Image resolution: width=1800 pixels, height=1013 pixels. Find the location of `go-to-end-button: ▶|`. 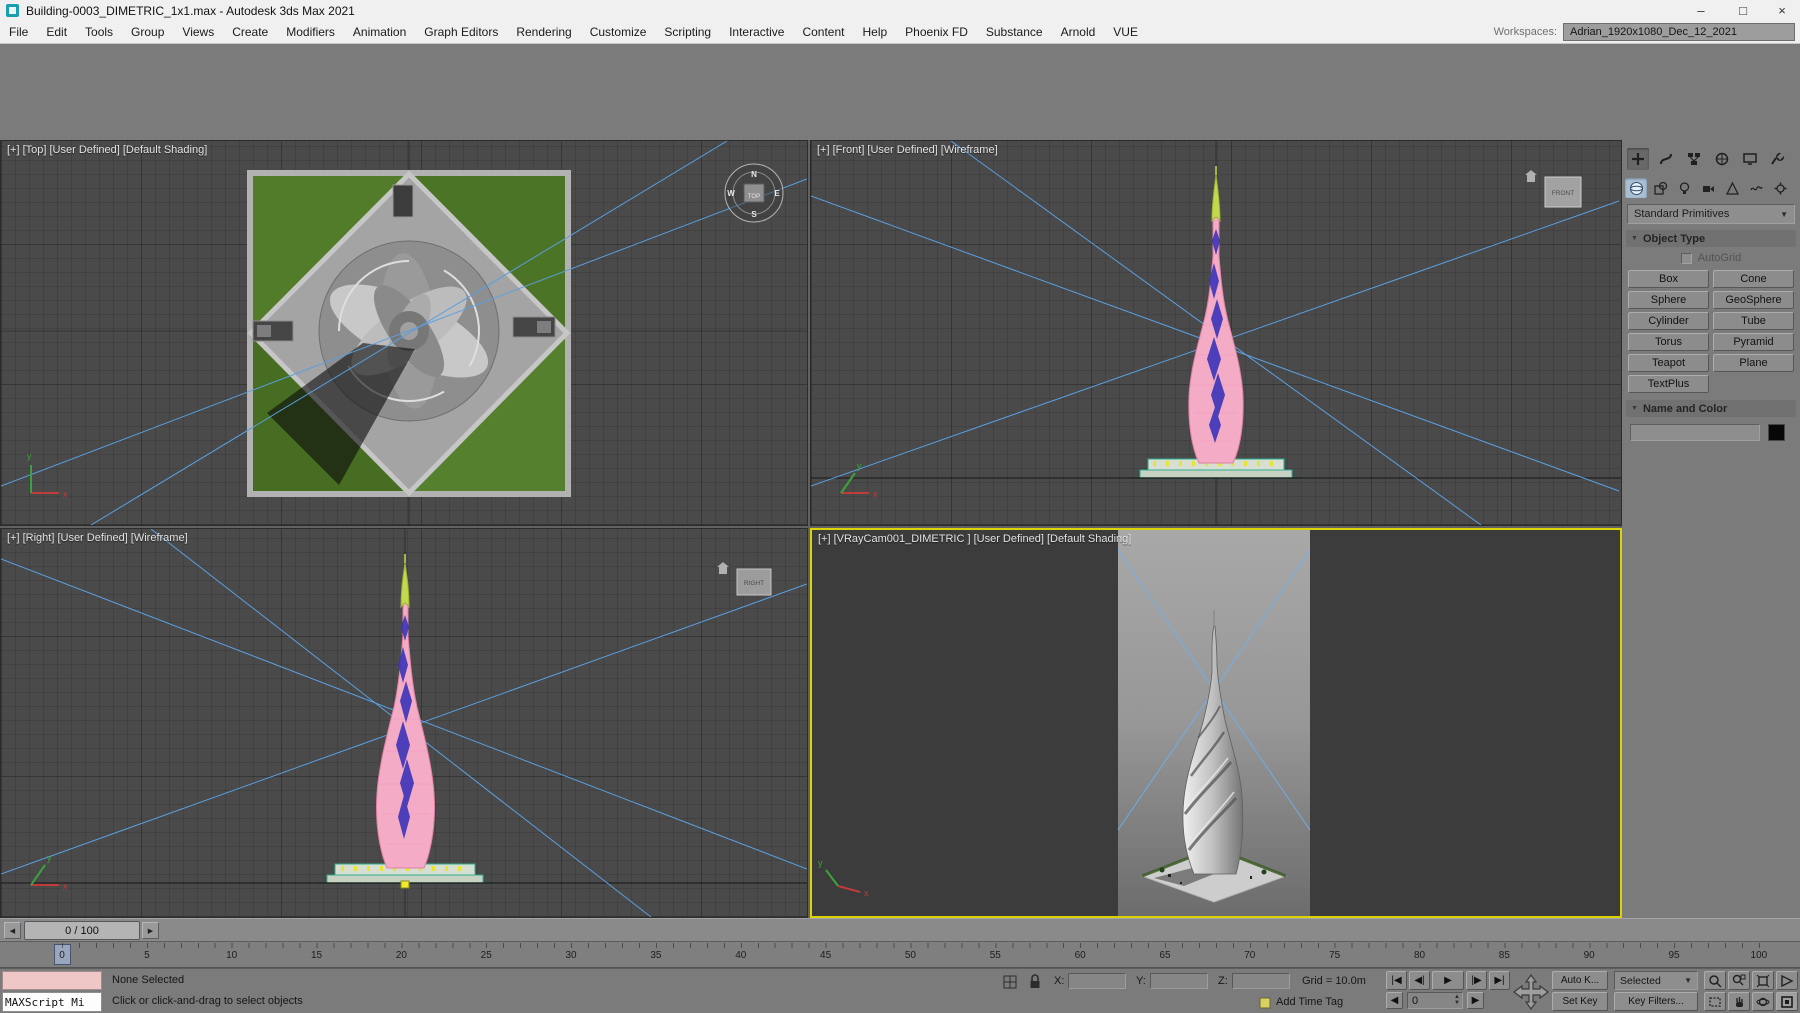

go-to-end-button: ▶| is located at coordinates (1499, 980).